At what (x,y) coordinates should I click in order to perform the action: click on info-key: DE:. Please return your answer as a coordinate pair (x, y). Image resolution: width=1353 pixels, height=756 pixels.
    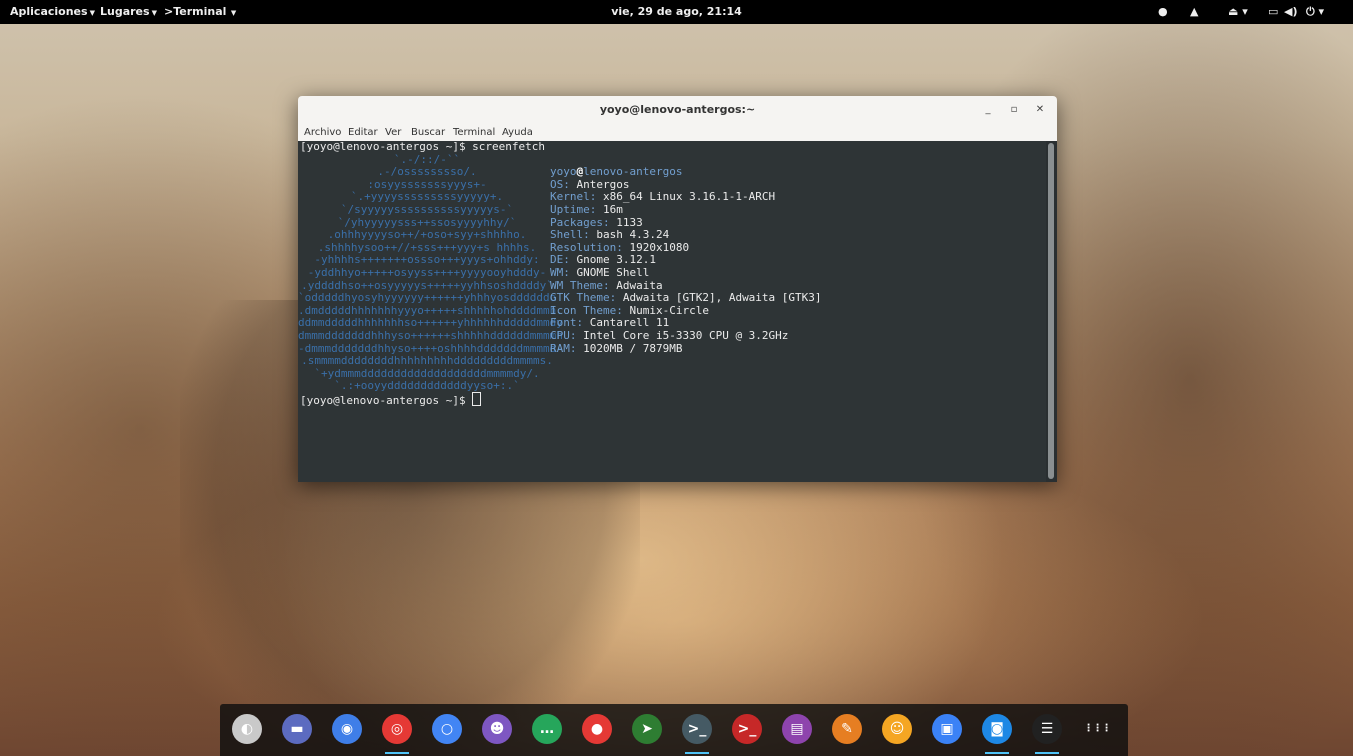
    Looking at the image, I should click on (560, 260).